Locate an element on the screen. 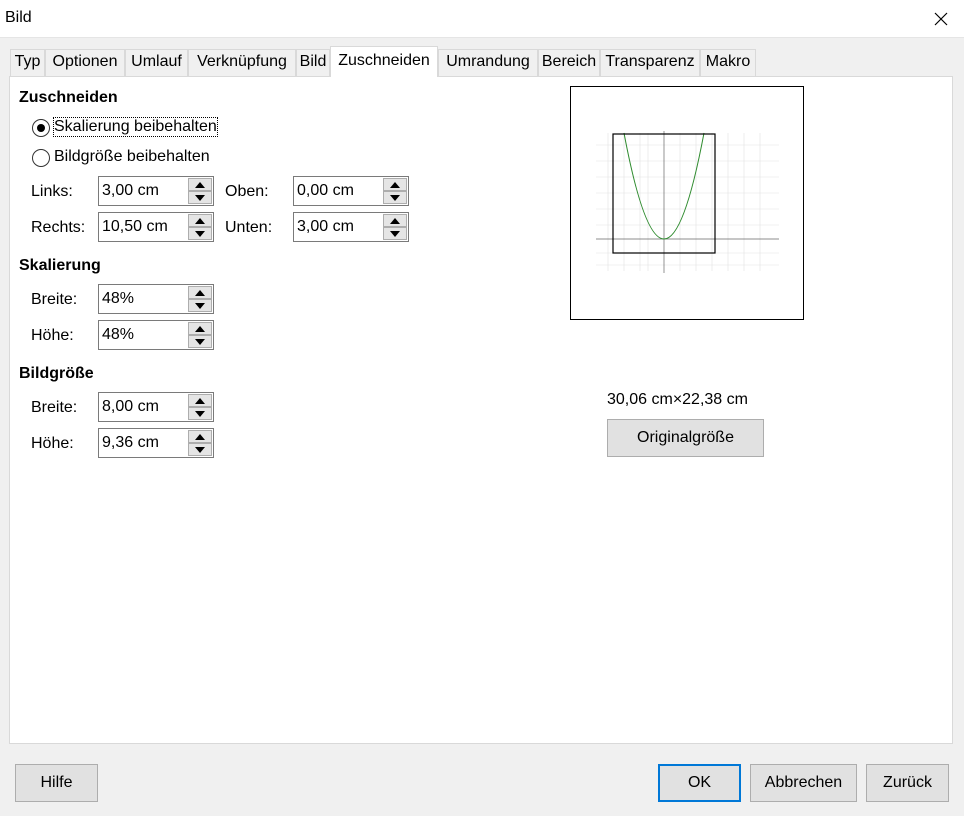  scale-heading: Skalierung is located at coordinates (60, 265).